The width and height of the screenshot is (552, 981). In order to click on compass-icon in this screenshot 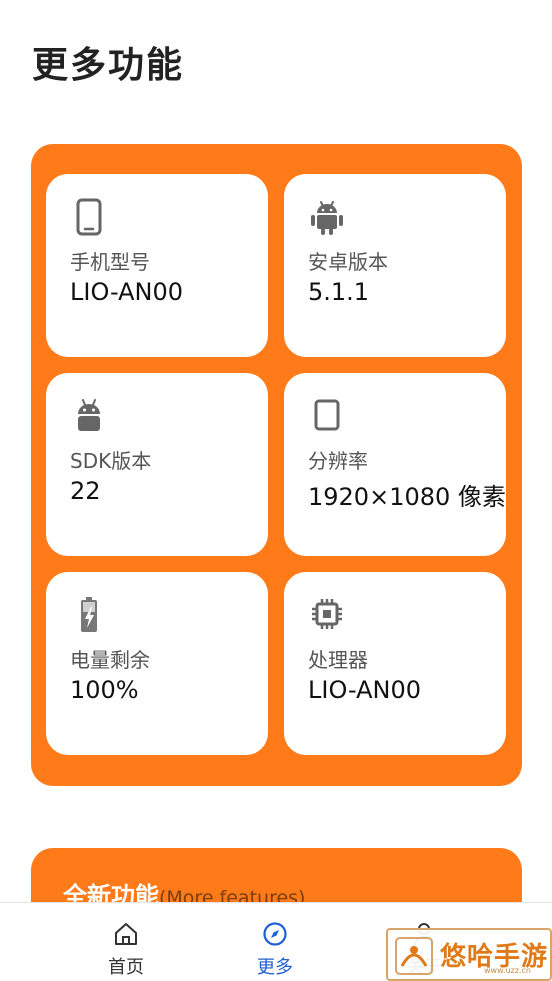, I will do `click(275, 934)`.